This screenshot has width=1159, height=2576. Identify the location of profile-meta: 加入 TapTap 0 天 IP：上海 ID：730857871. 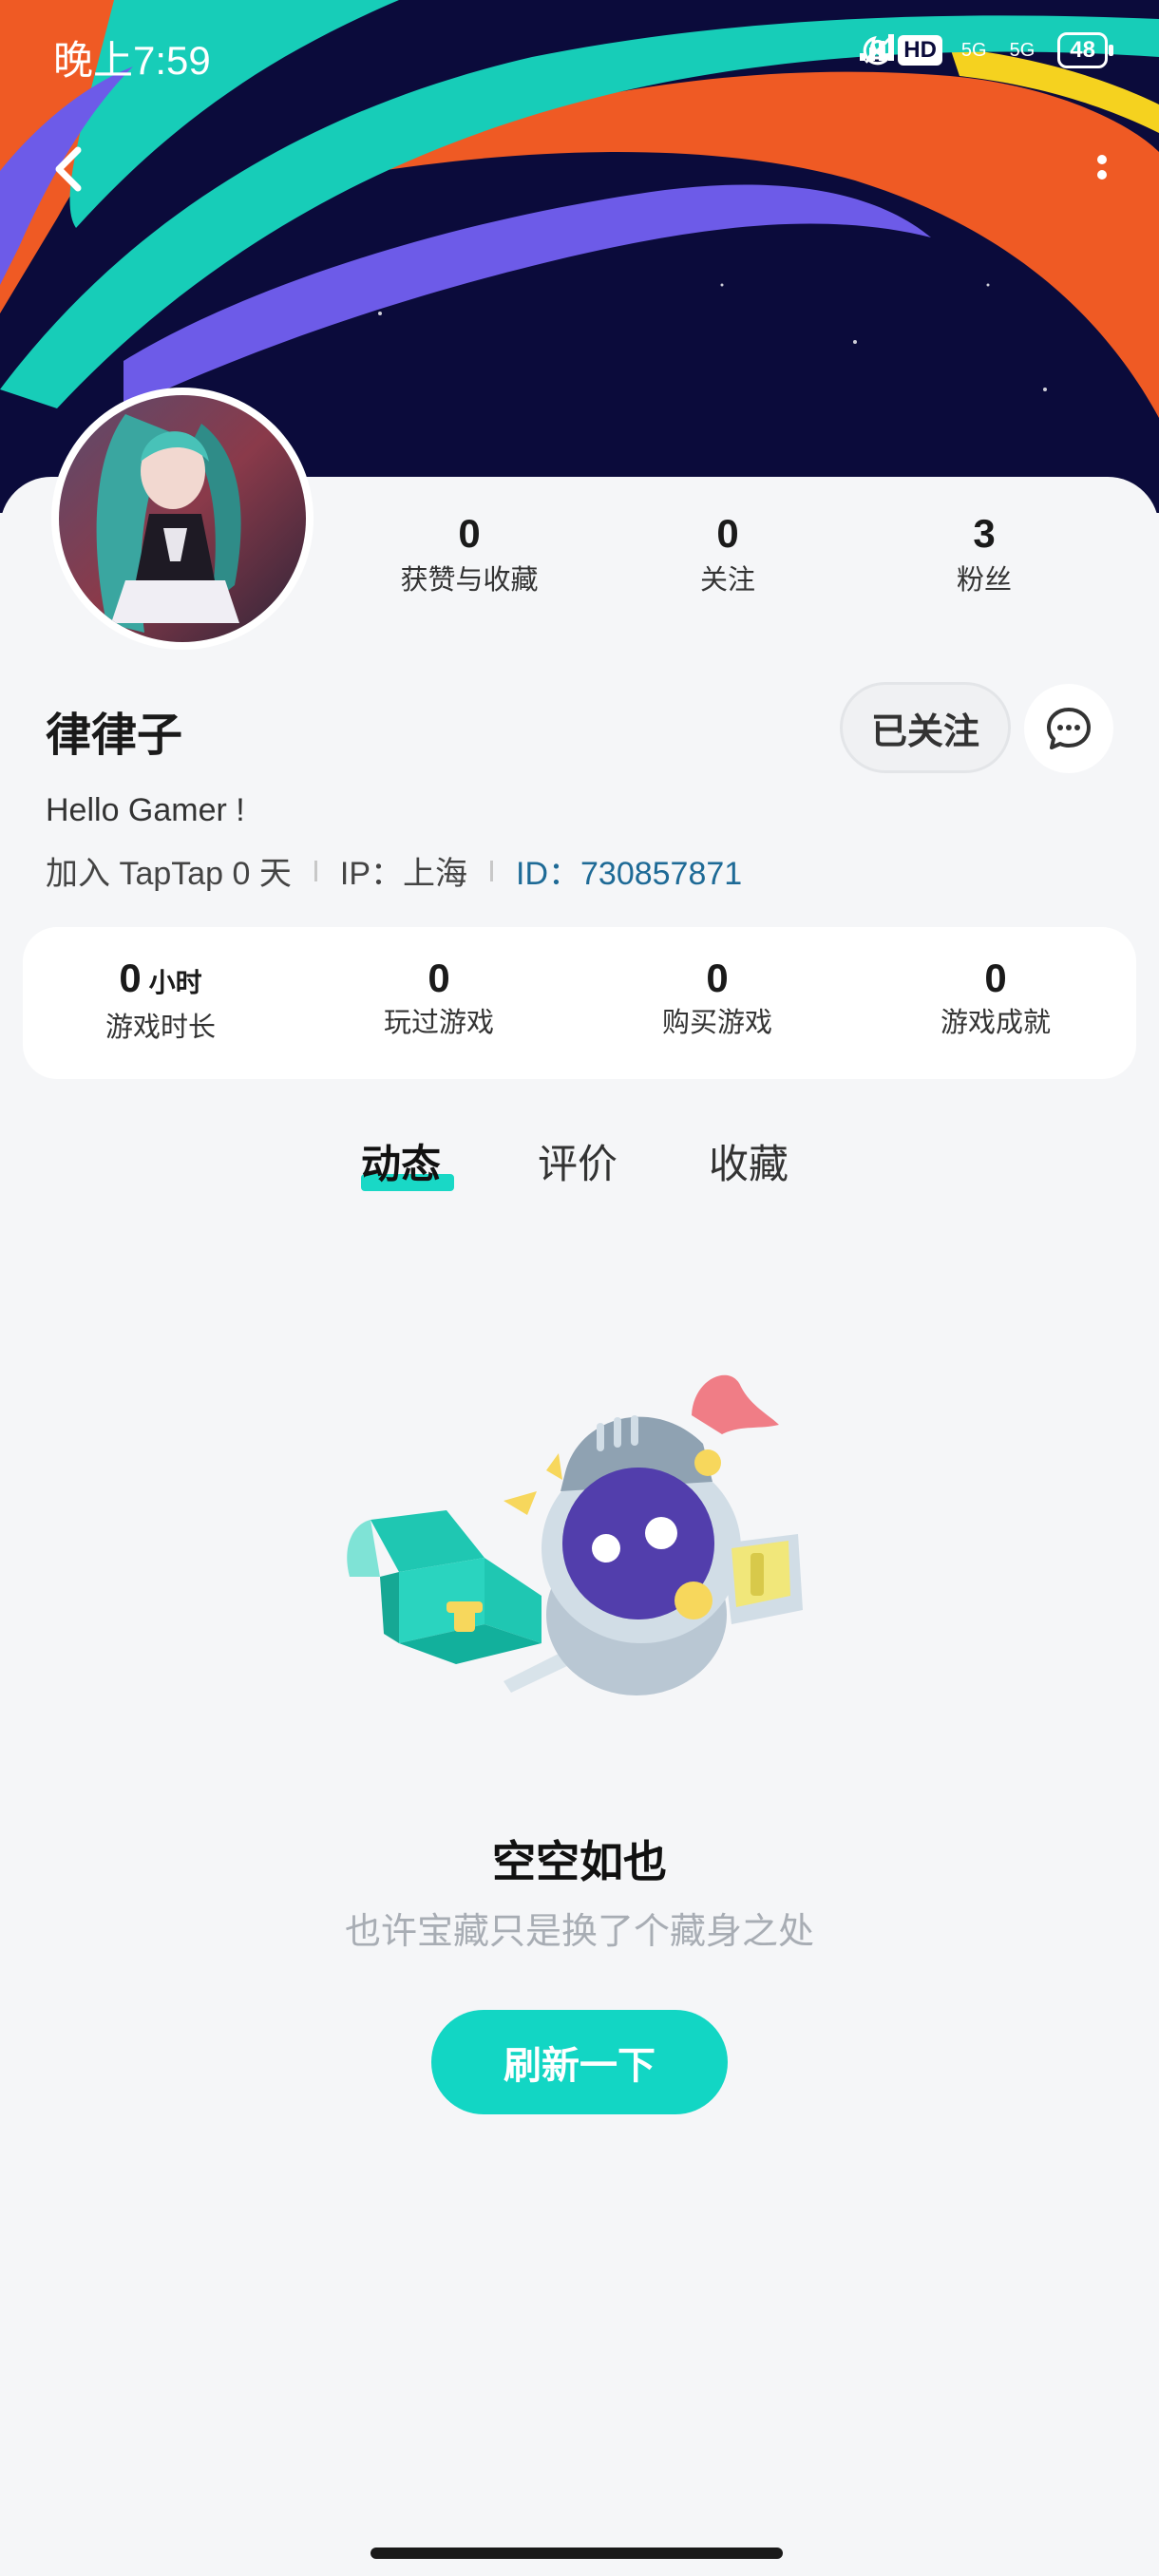
(394, 870).